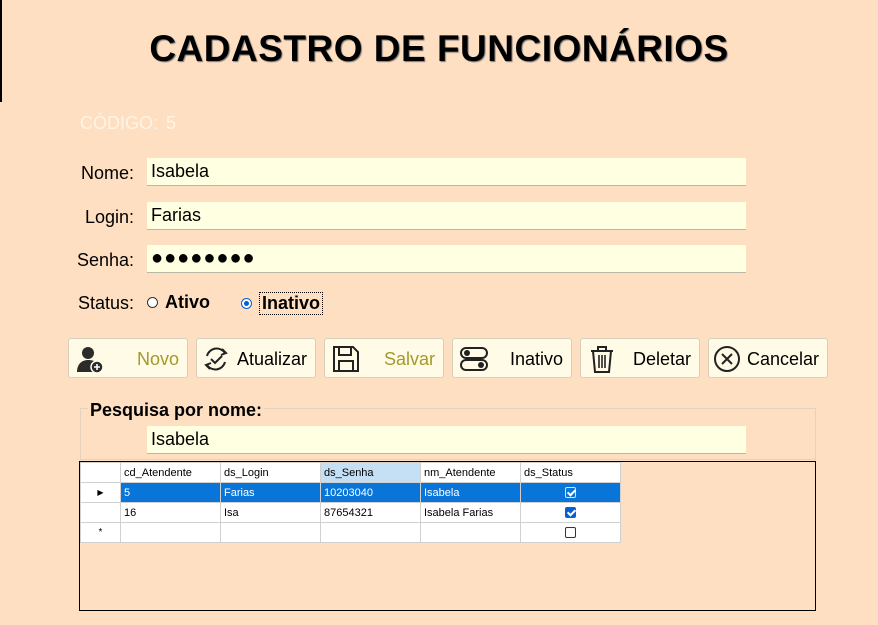  I want to click on table-row: 16 Isa 87654321 Isabela Farias, so click(350, 512).